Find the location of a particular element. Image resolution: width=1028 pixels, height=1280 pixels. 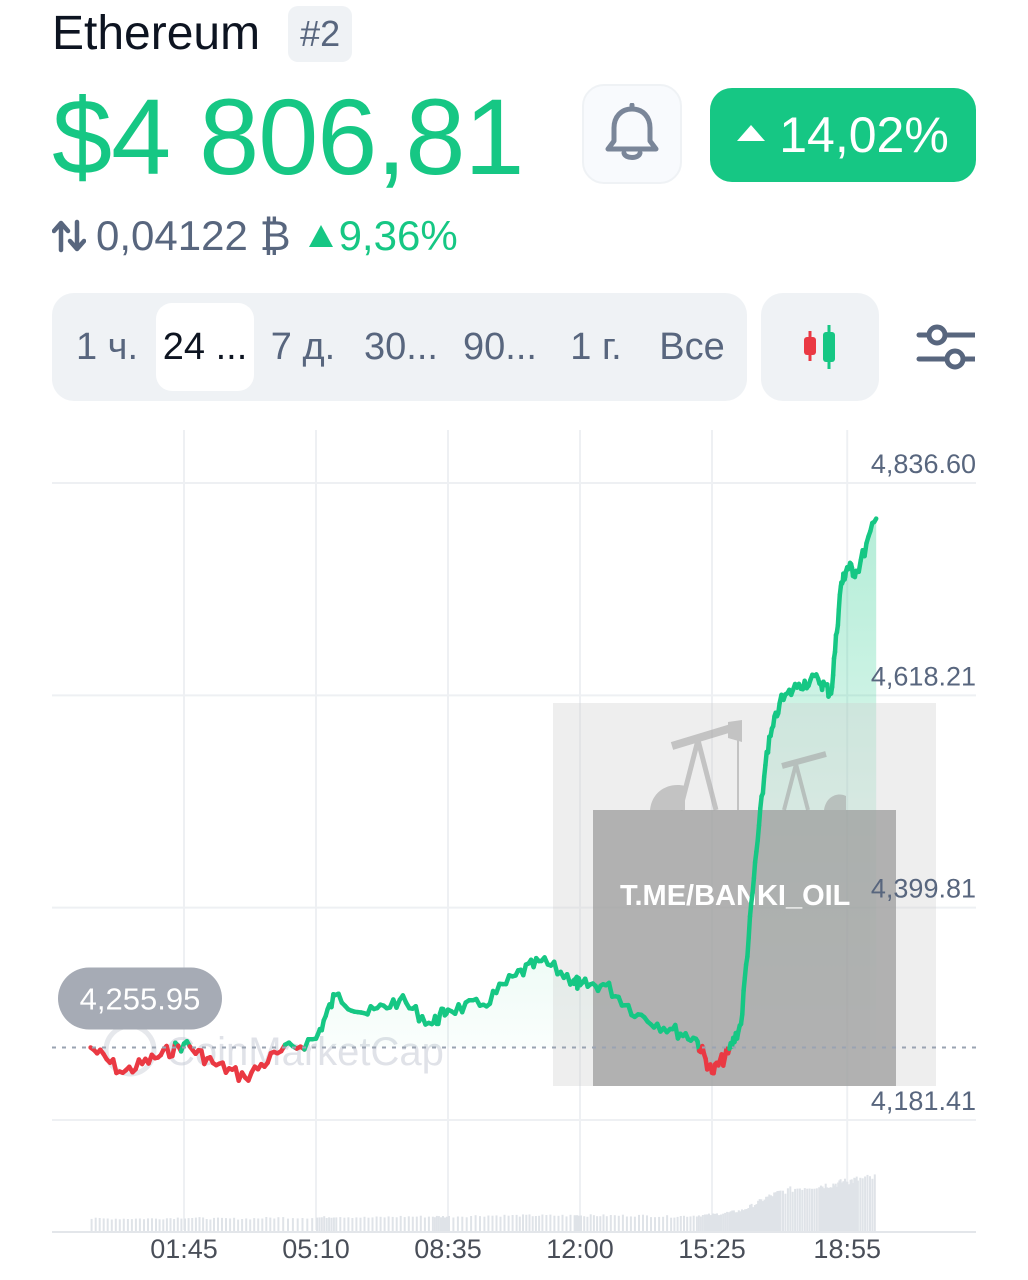

x-axis-tick-label: 05:10 is located at coordinates (316, 1249).